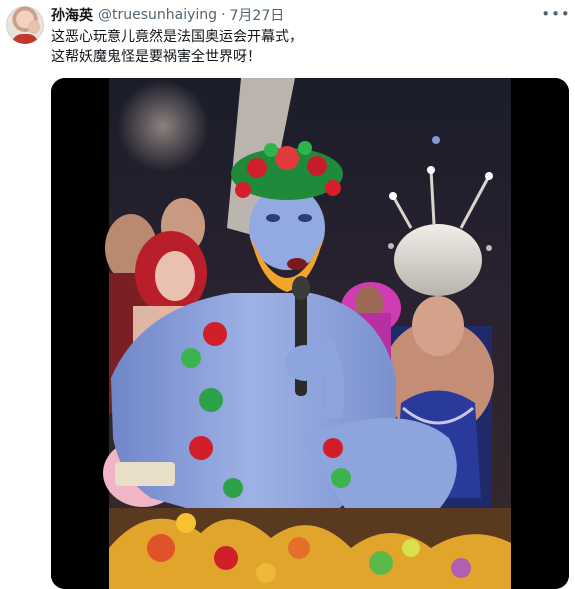 The height and width of the screenshot is (589, 575). Describe the element at coordinates (156, 57) in the screenshot. I see `tweet-text-line-2: 这帮妖魔鬼怪是要祸害全世界呀！` at that location.